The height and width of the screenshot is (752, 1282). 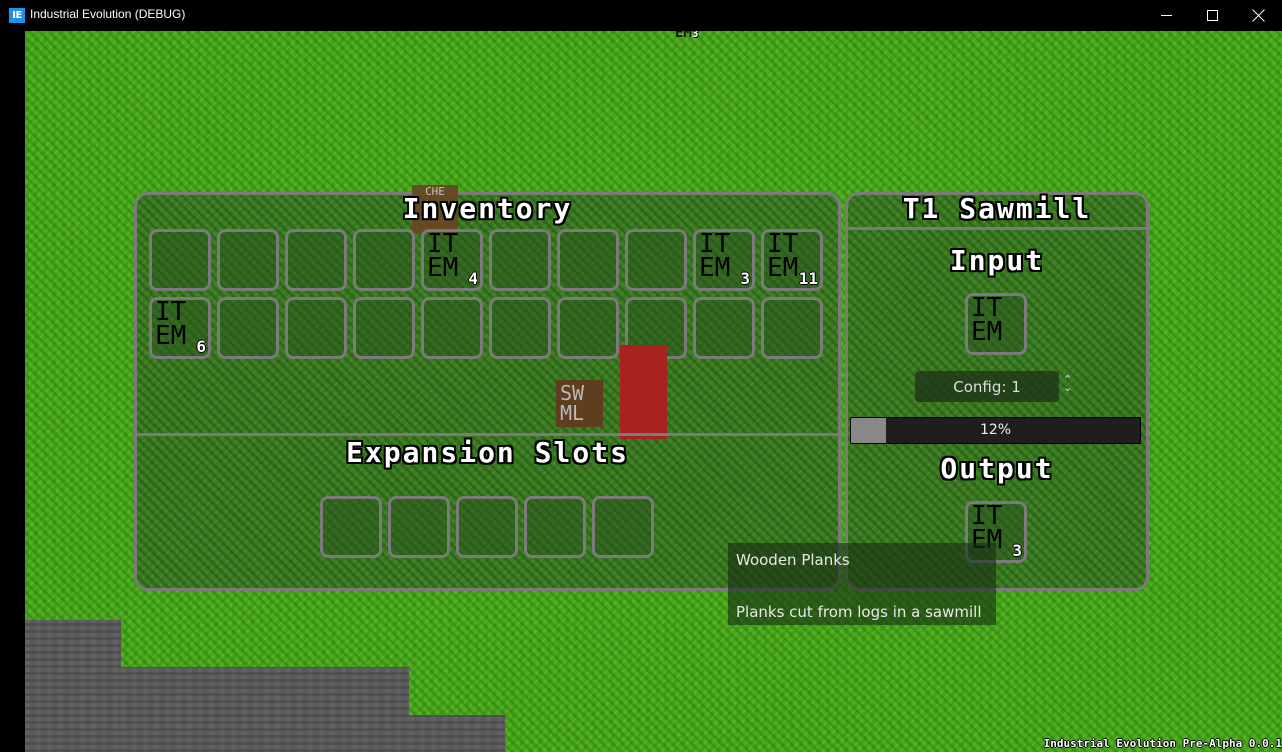 What do you see at coordinates (859, 612) in the screenshot?
I see `tooltip-item-description: Planks cut from logs in a sawmill` at bounding box center [859, 612].